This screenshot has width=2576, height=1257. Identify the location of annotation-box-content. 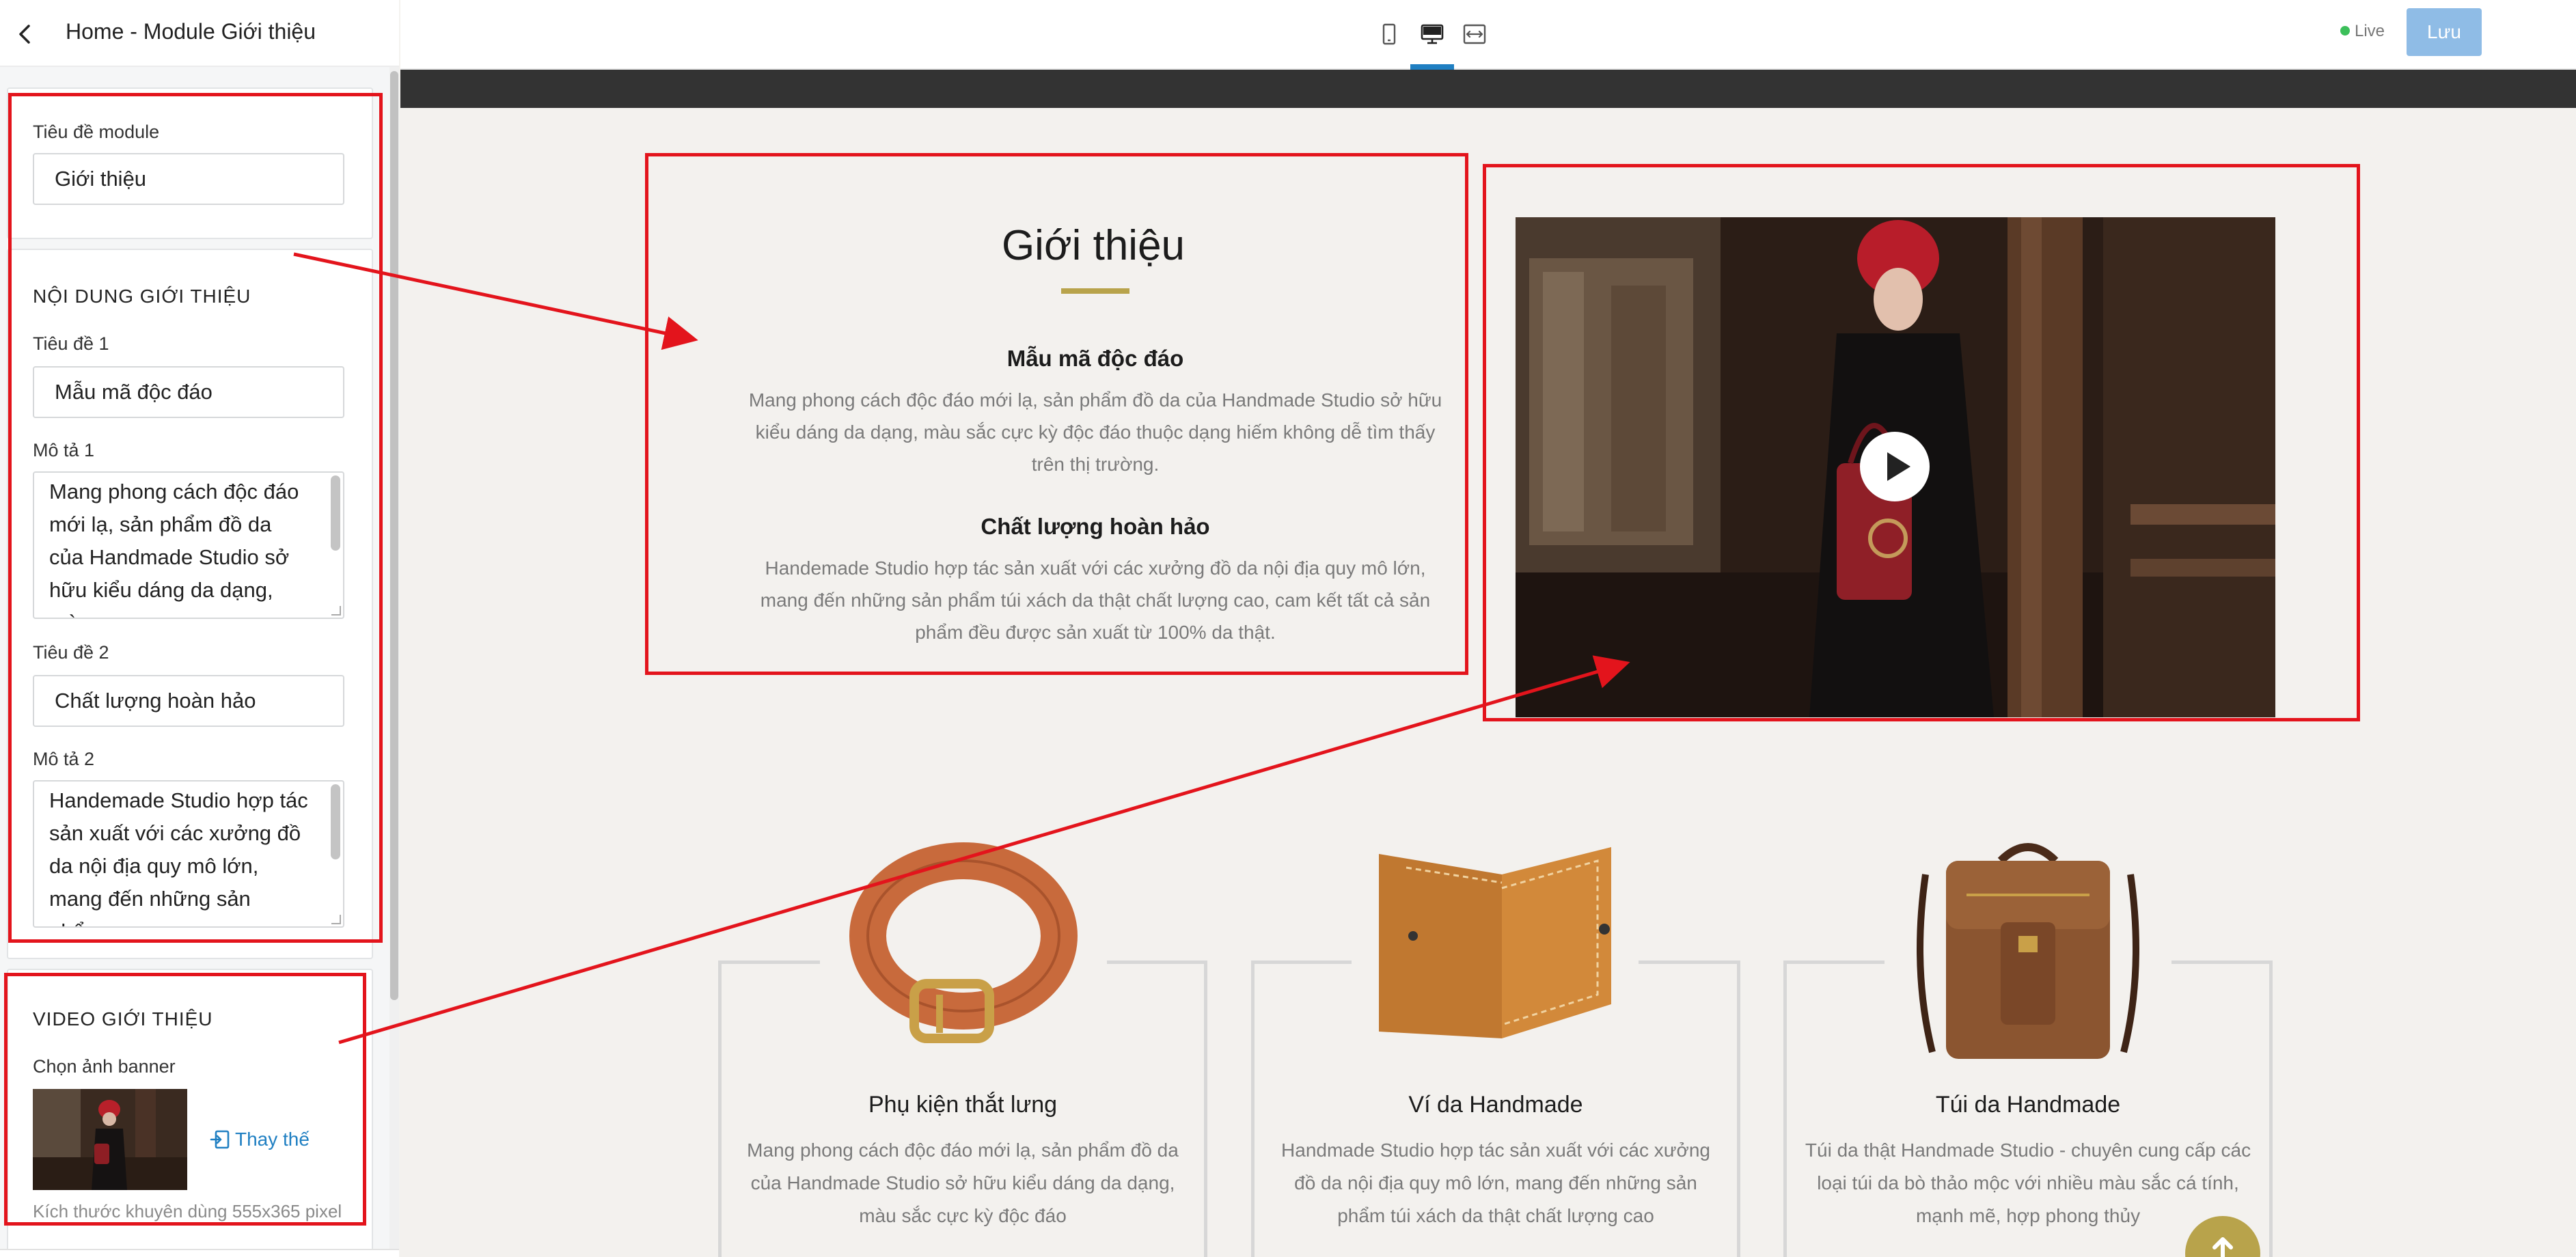
(195, 518).